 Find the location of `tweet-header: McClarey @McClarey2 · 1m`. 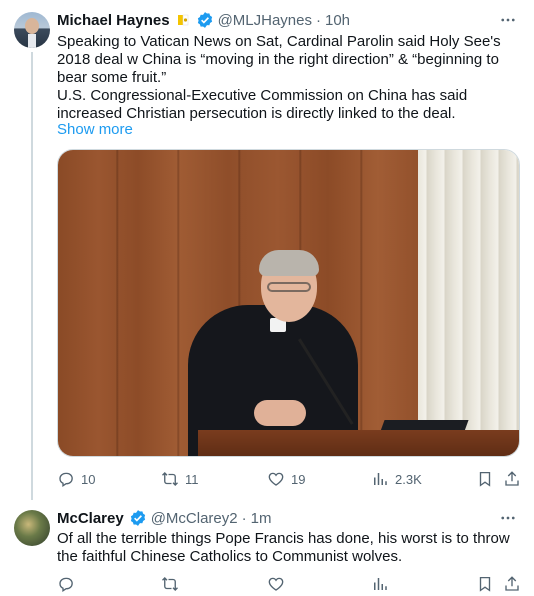

tweet-header: McClarey @McClarey2 · 1m is located at coordinates (164, 518).